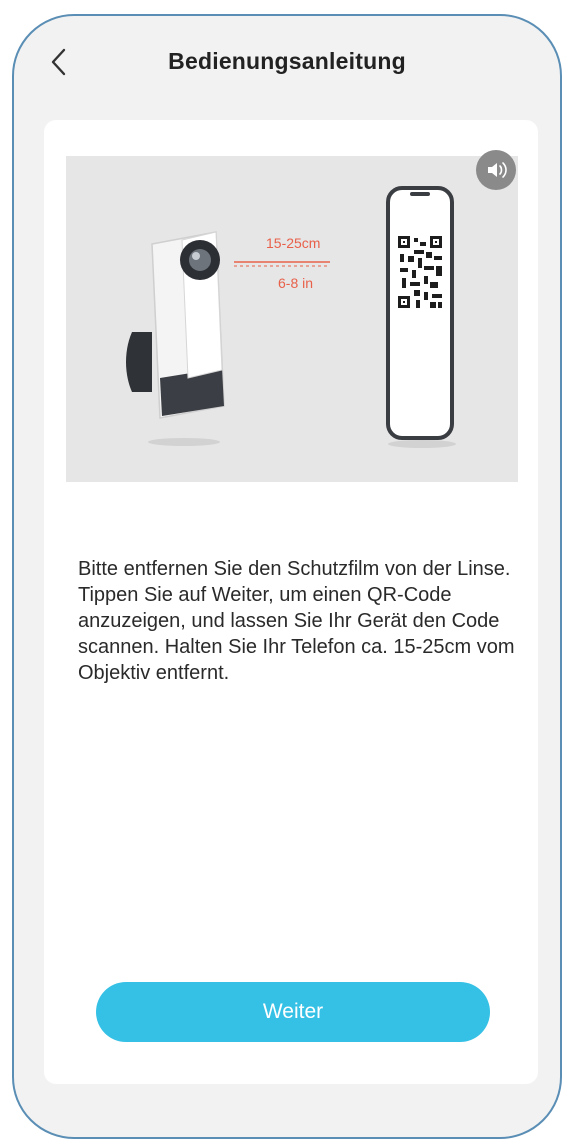 This screenshot has height=1139, width=563. I want to click on speaker-icon, so click(497, 170).